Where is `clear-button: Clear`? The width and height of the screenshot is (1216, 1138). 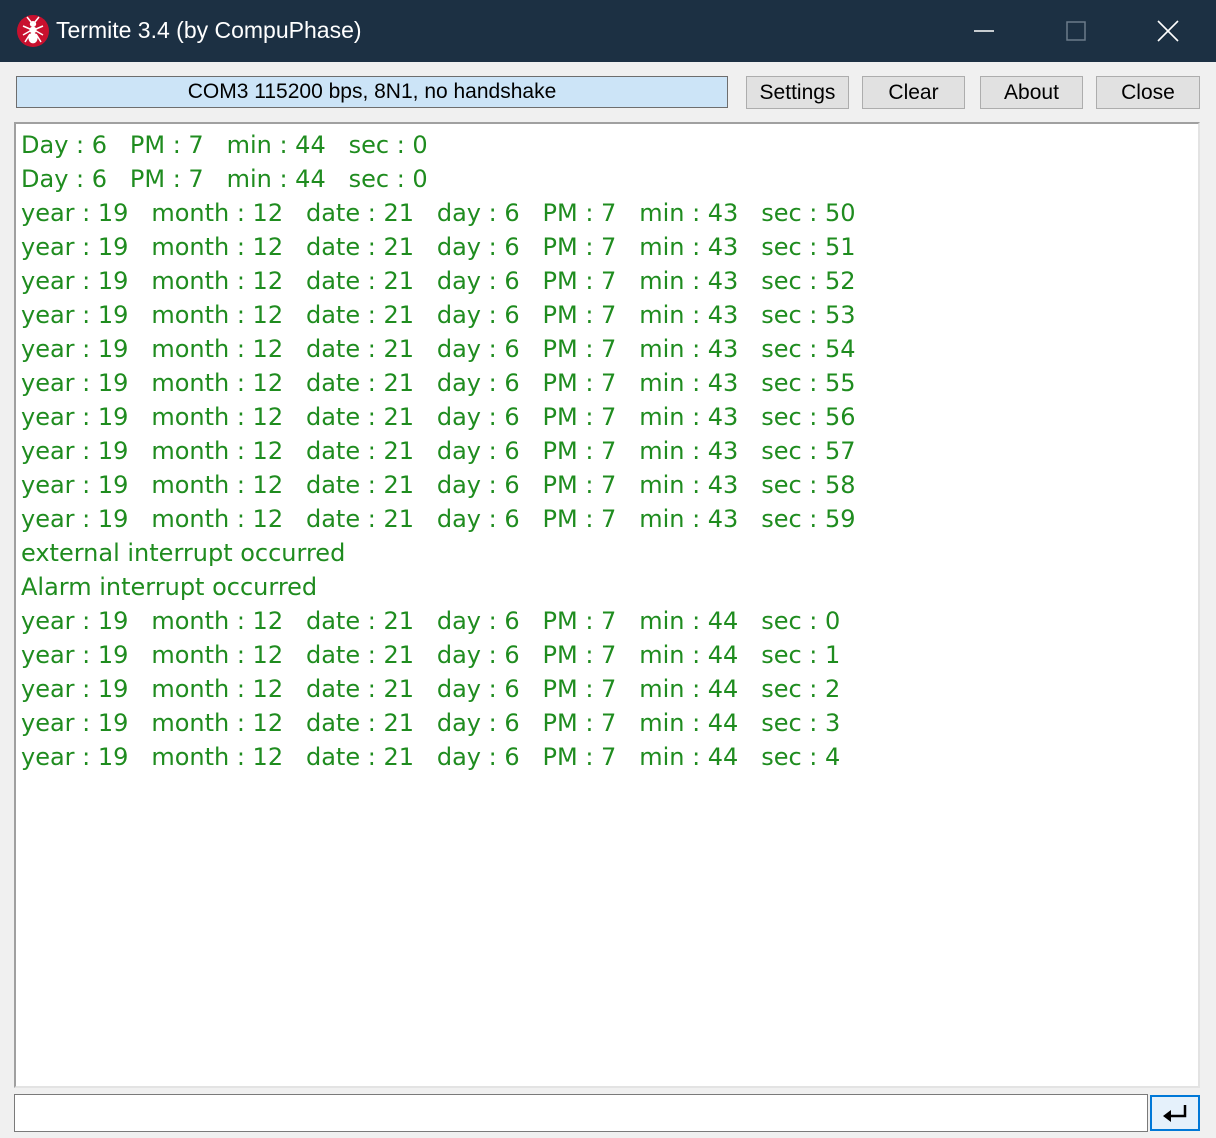 clear-button: Clear is located at coordinates (913, 92).